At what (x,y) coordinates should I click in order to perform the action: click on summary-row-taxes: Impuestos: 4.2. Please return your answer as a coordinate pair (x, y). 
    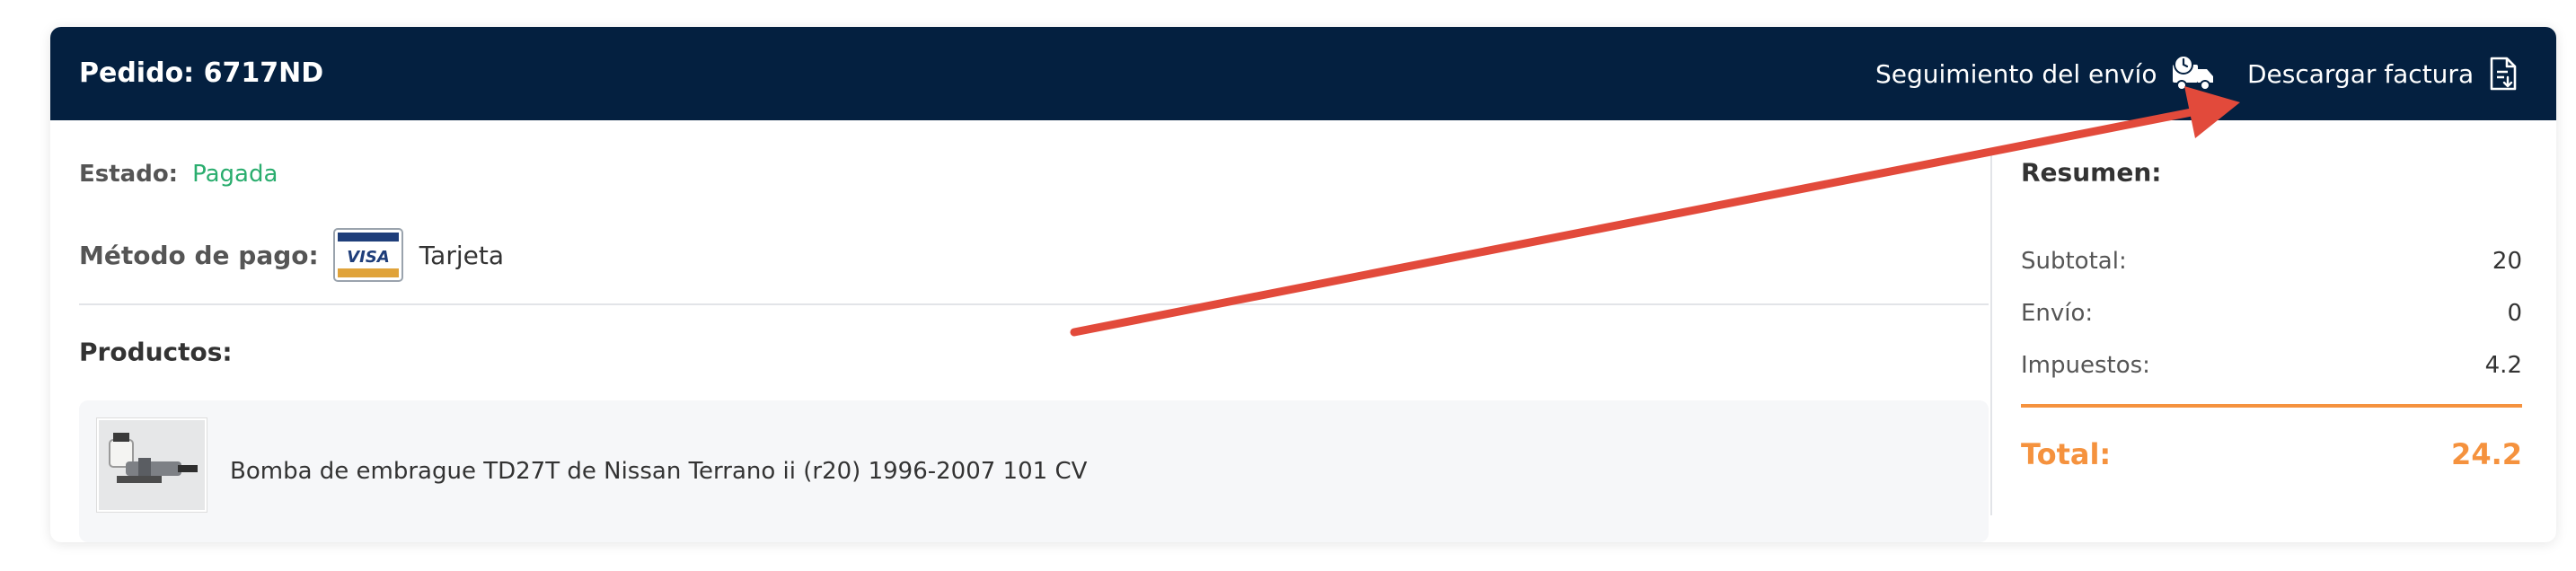
    Looking at the image, I should click on (2271, 365).